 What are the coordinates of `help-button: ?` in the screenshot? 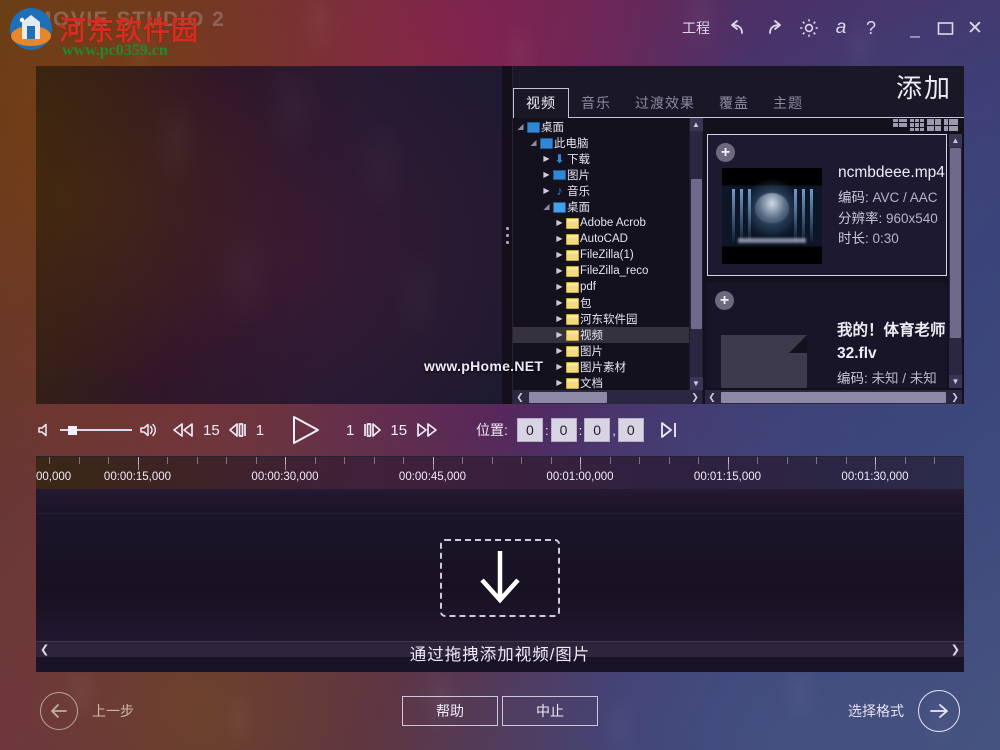 It's located at (871, 28).